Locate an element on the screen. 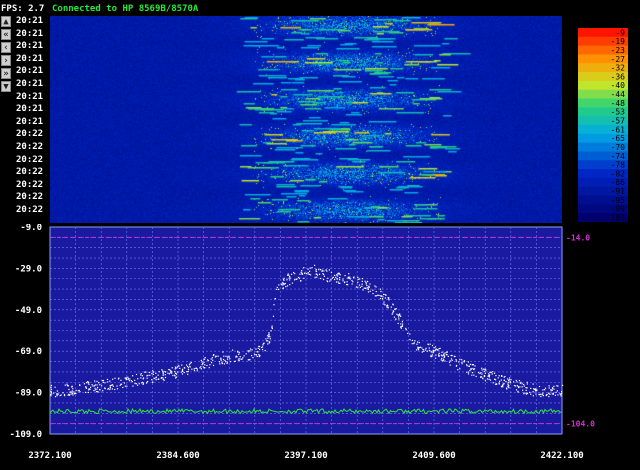  scroll-down-button: ▼ is located at coordinates (6, 86).